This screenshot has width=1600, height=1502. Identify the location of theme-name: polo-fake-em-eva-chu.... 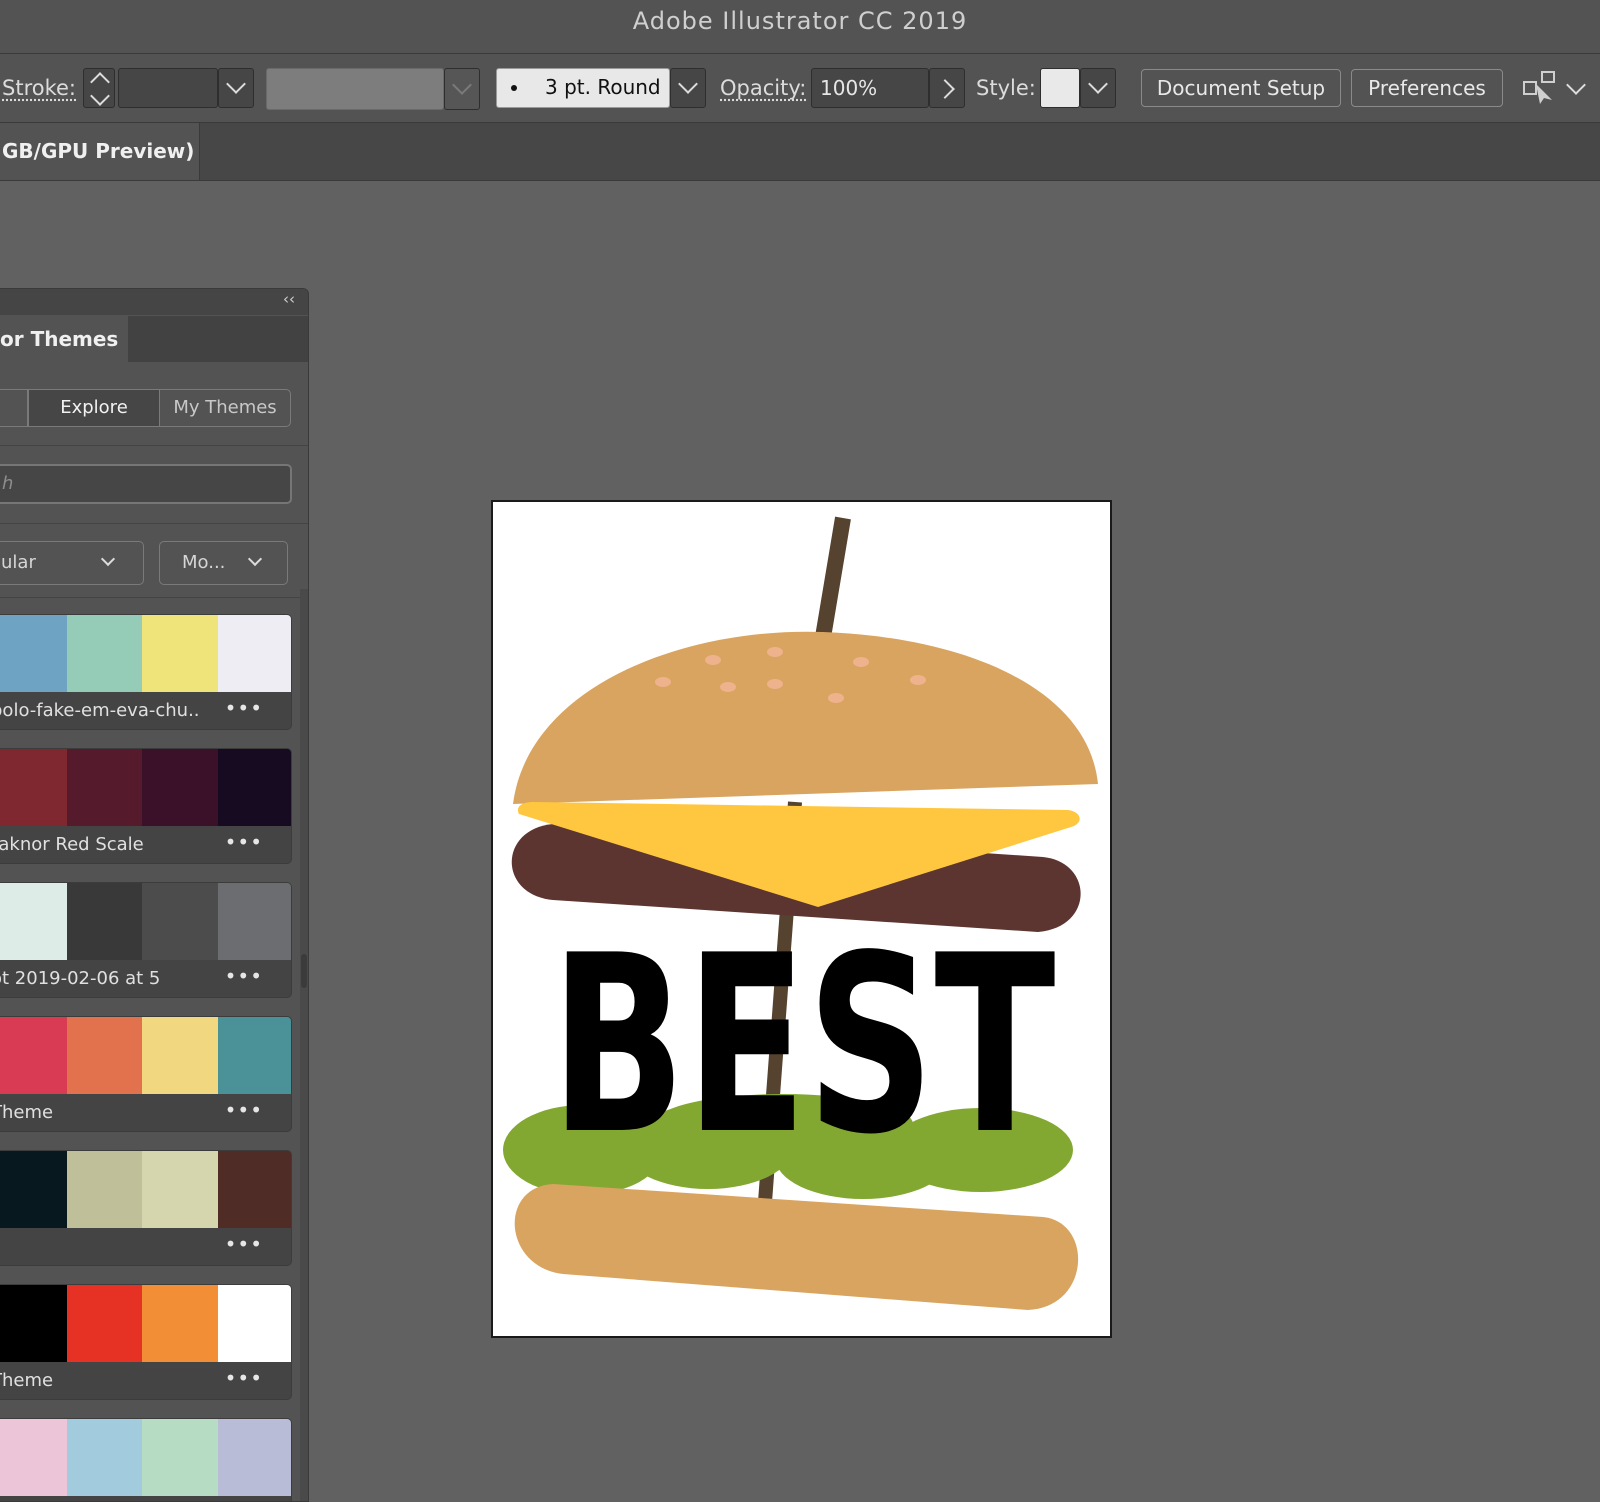
(100, 710).